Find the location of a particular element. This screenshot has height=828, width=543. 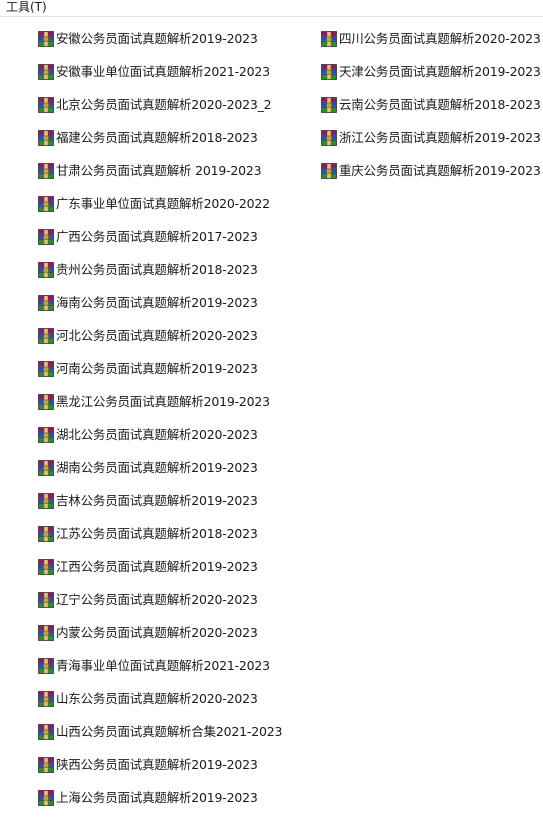

file-item: 江西公务员面试真题解析2019-2023 is located at coordinates (148, 567).